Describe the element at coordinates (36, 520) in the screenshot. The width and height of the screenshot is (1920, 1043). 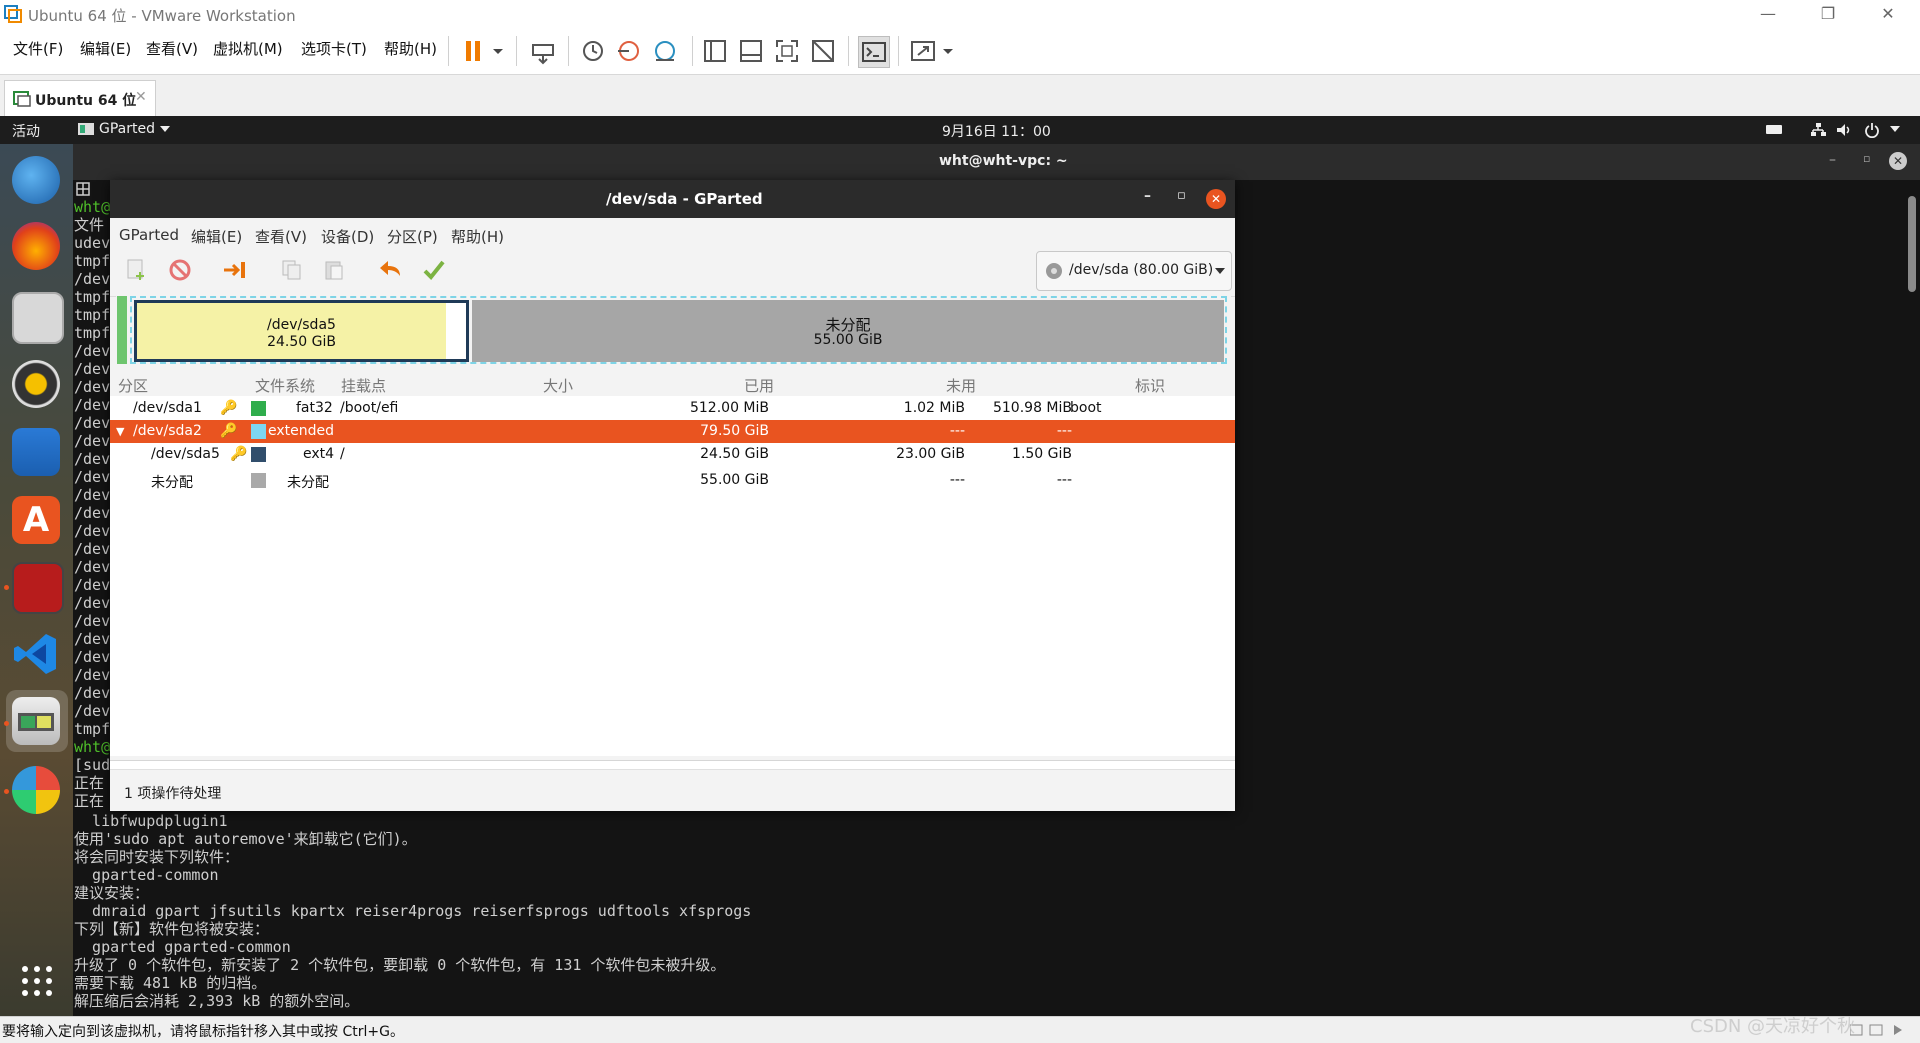
I see `software-center-icon: A` at that location.